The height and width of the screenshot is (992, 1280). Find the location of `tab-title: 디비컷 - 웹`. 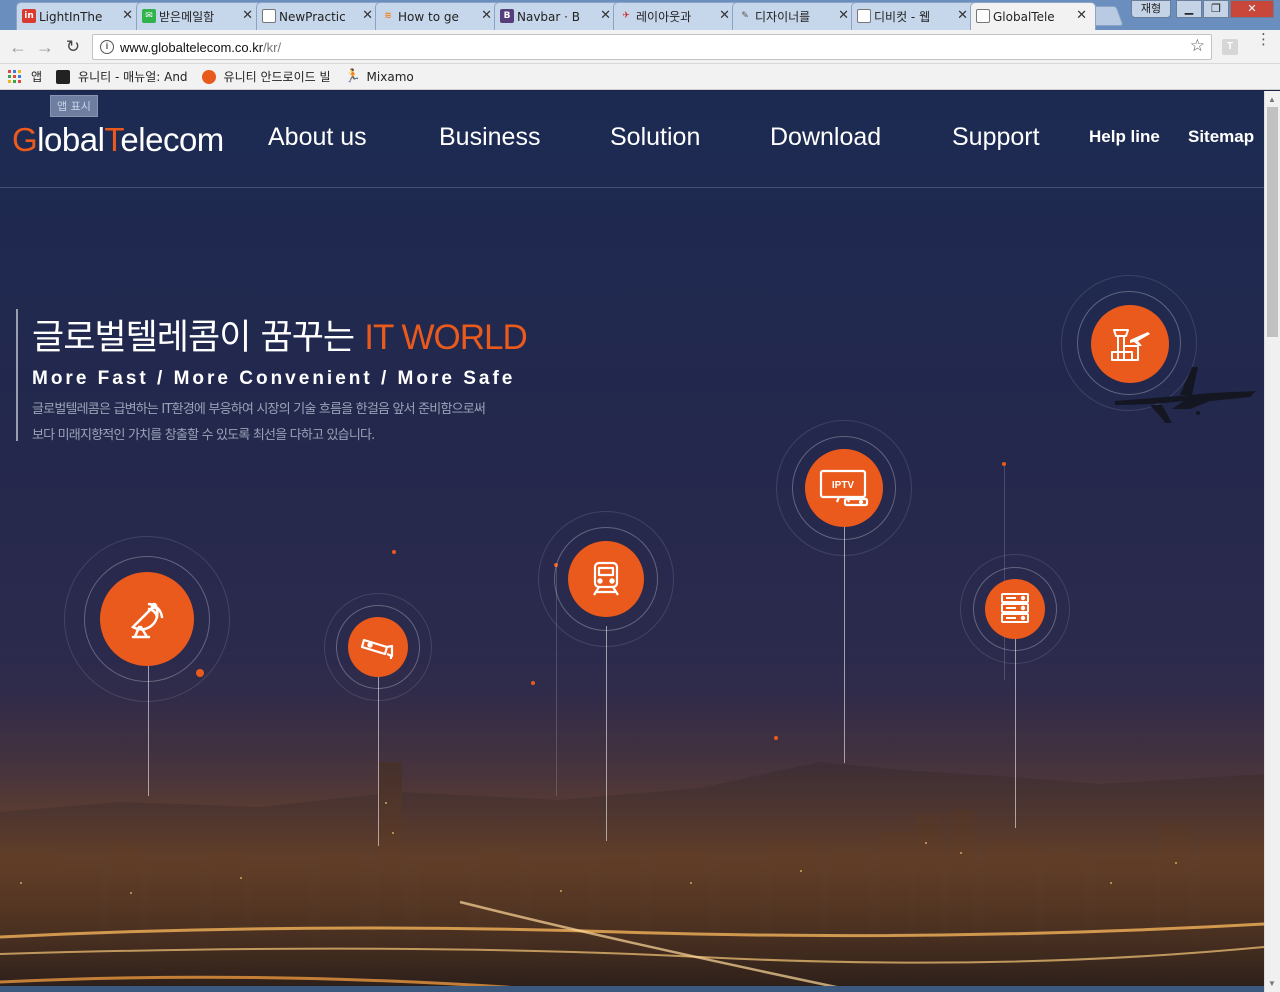

tab-title: 디비컷 - 웹 is located at coordinates (902, 17).